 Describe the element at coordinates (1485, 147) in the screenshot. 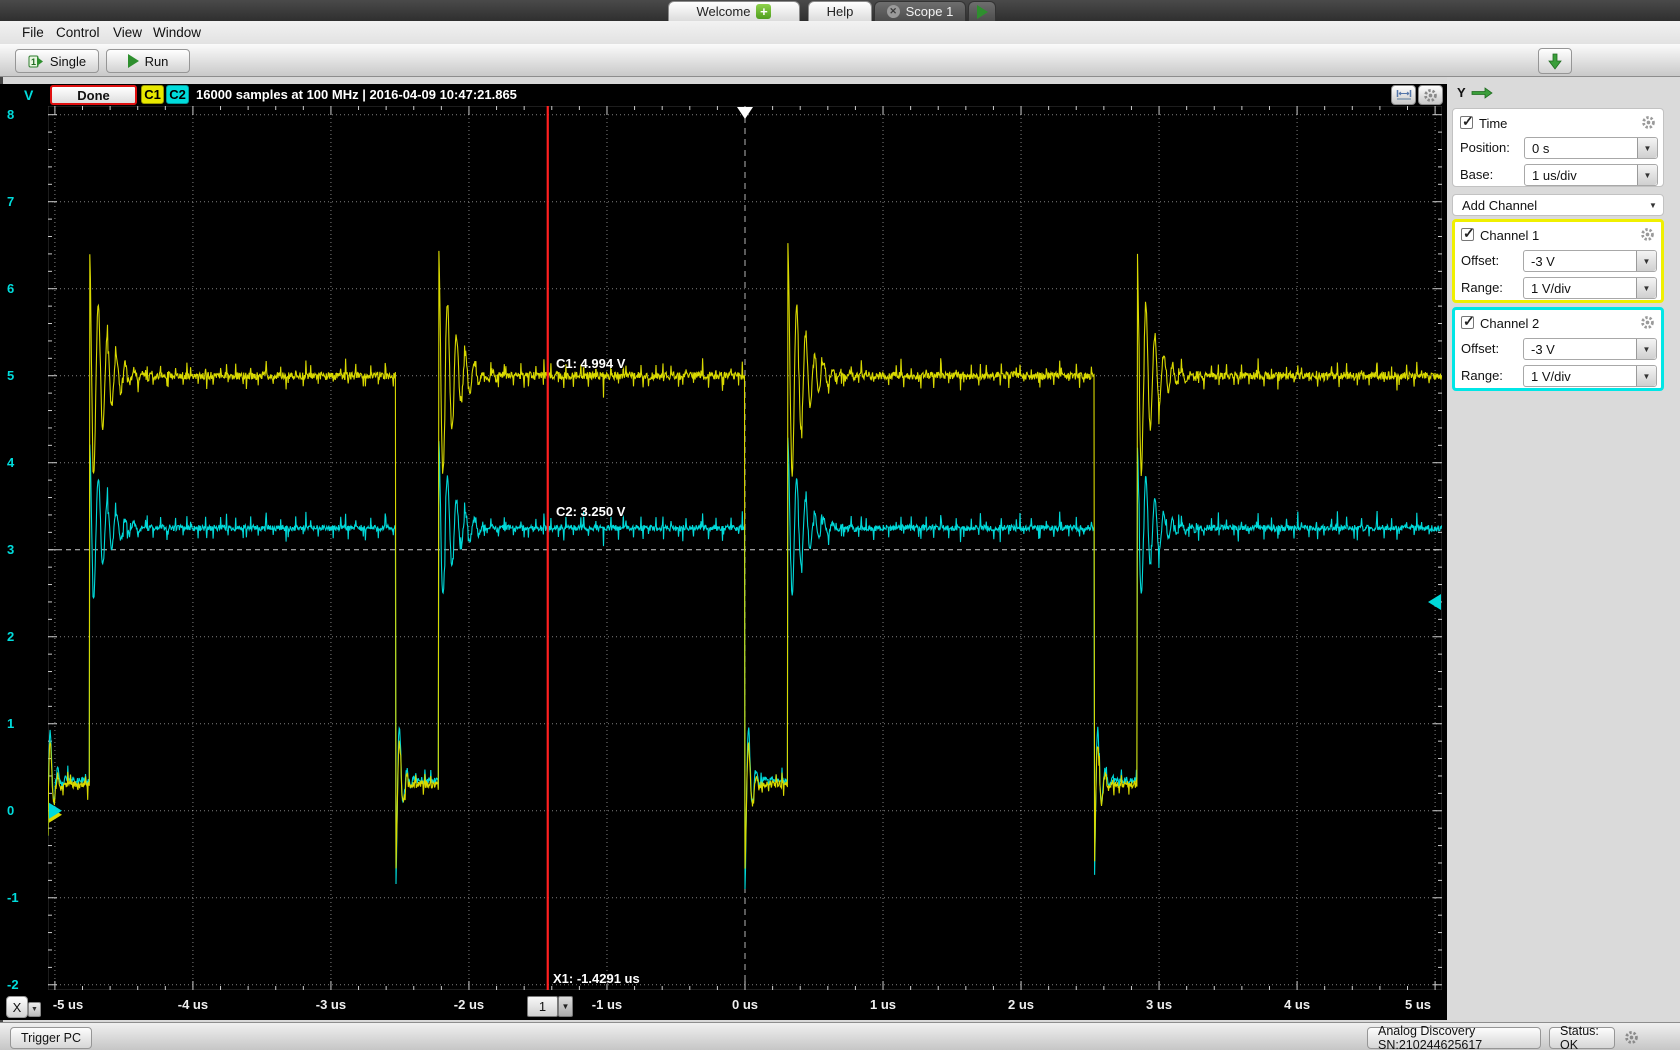

I see `position-label: Position:` at that location.